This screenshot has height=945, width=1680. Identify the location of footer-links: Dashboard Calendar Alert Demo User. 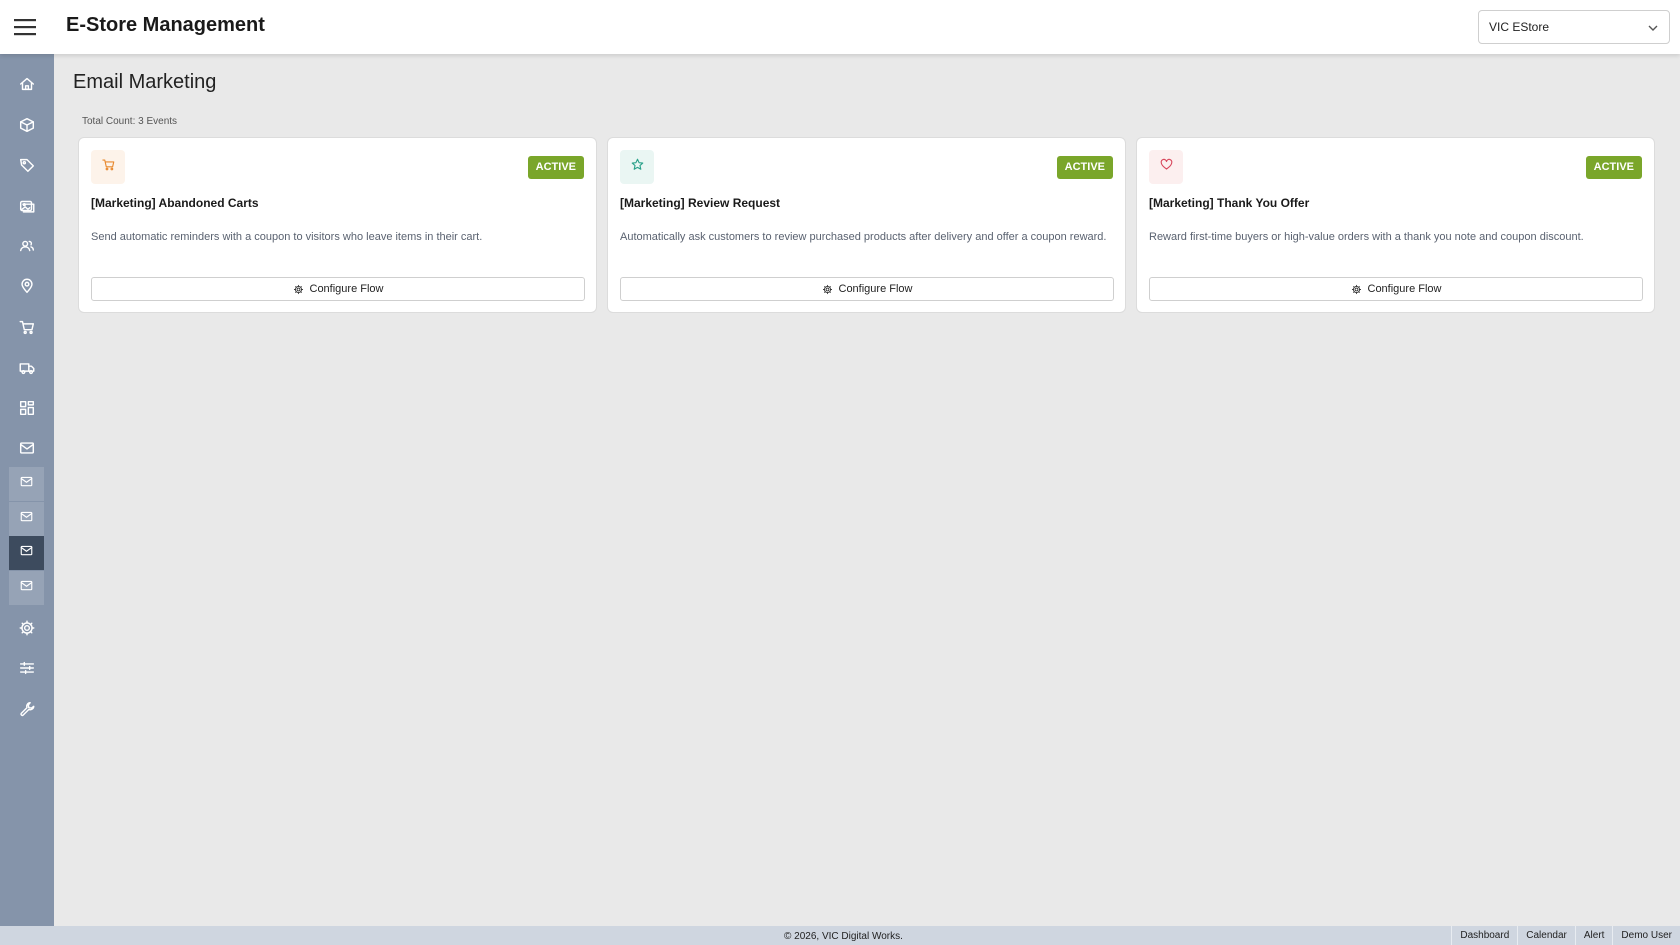
(1565, 935).